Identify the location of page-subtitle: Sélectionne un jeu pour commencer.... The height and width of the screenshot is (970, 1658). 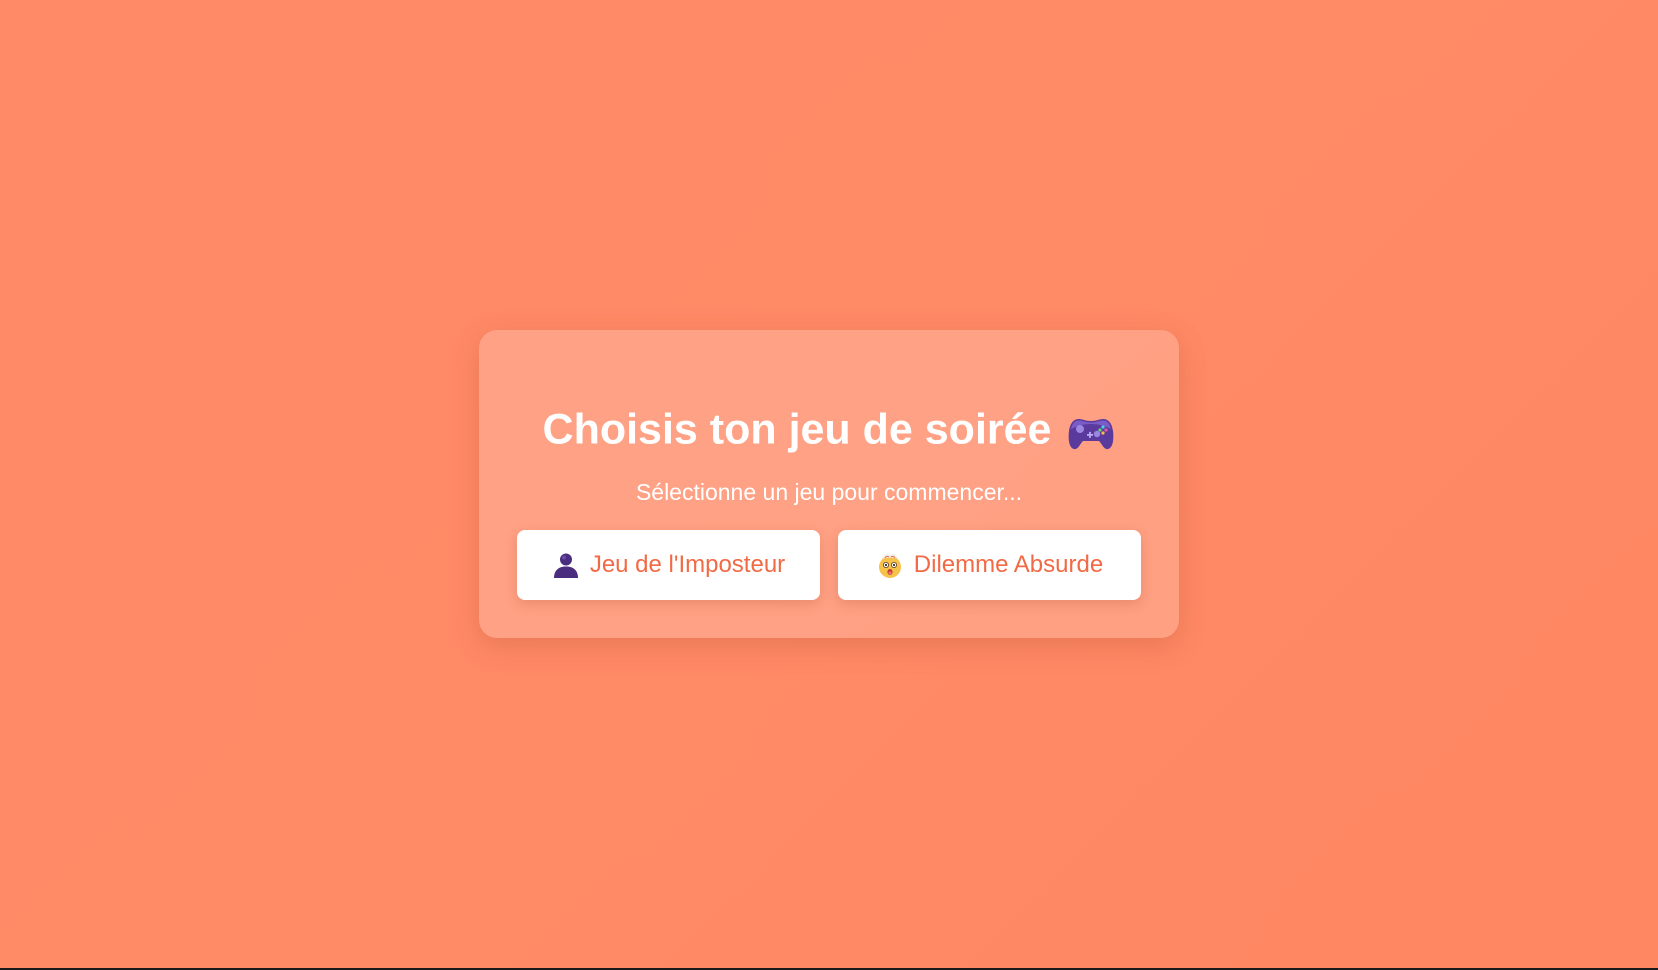
(829, 492).